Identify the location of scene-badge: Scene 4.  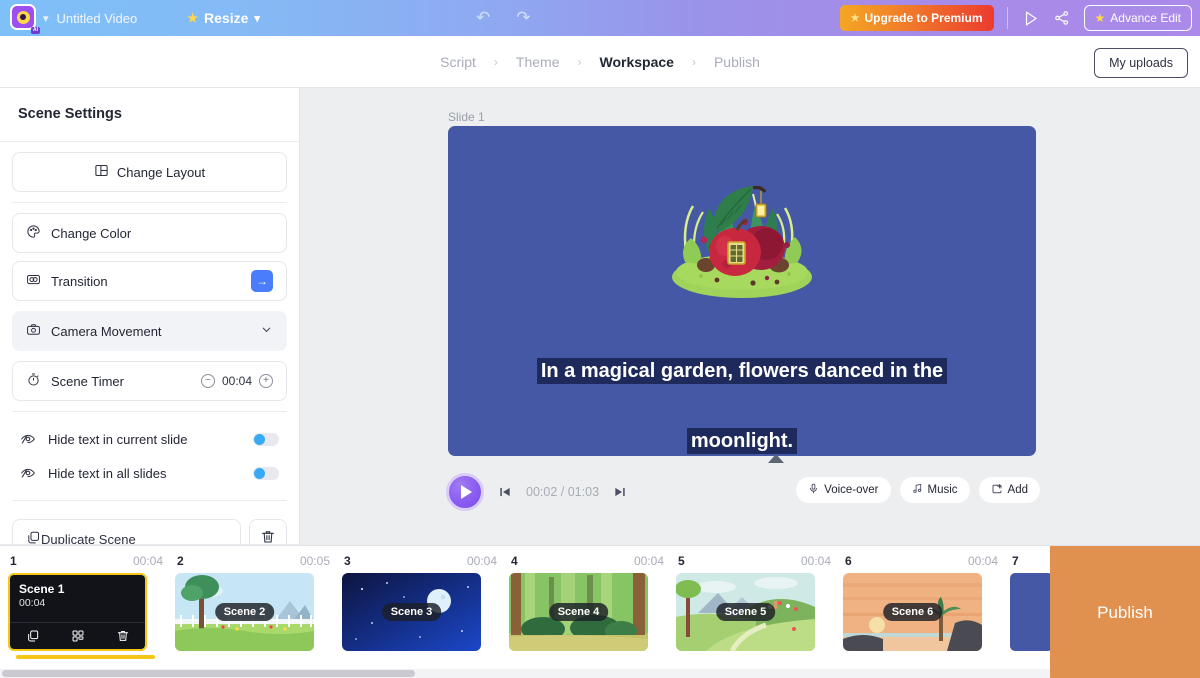
(578, 612).